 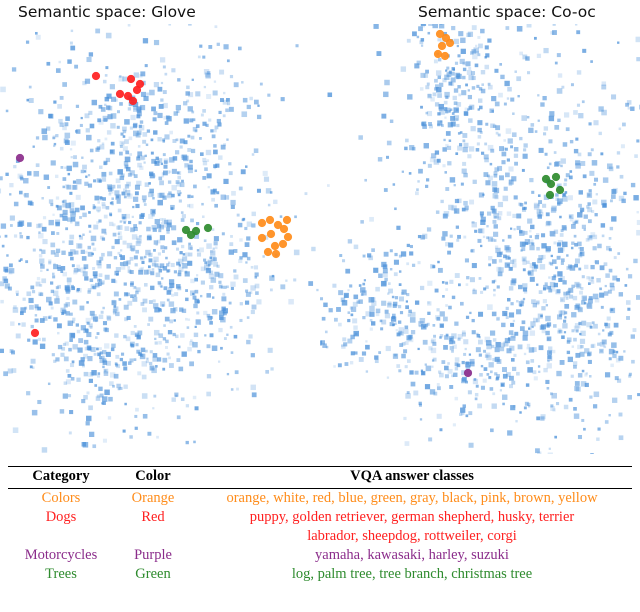 What do you see at coordinates (153, 476) in the screenshot?
I see `header-color: Color` at bounding box center [153, 476].